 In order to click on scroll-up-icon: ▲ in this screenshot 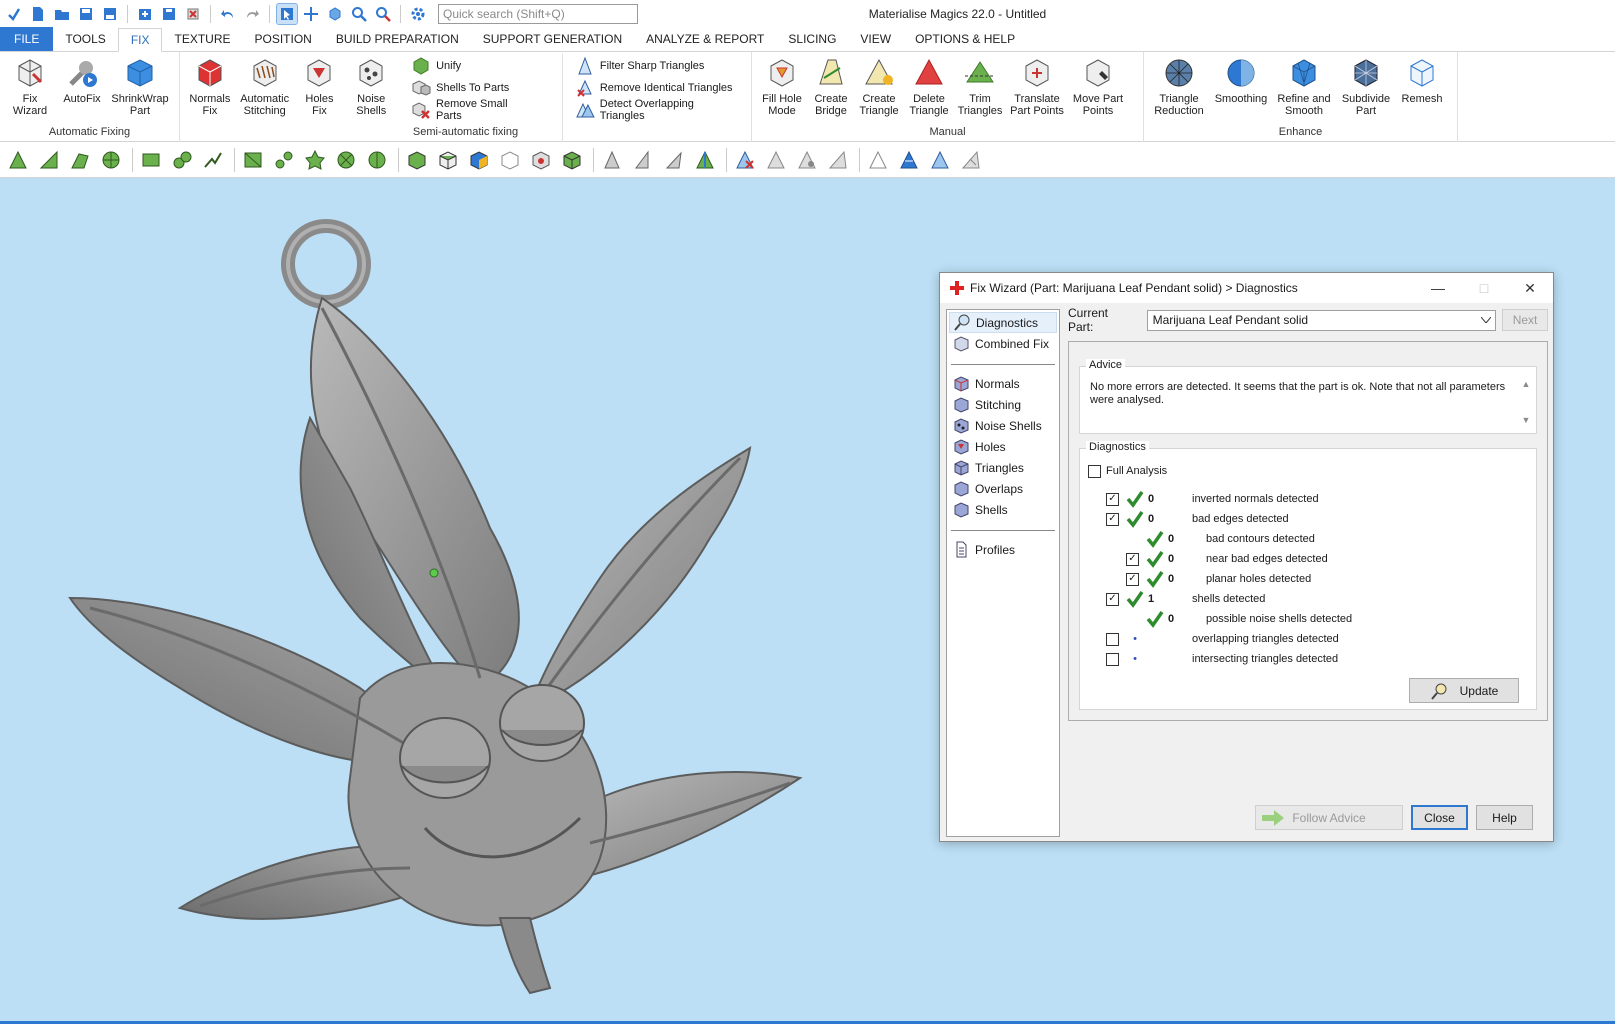, I will do `click(1526, 384)`.